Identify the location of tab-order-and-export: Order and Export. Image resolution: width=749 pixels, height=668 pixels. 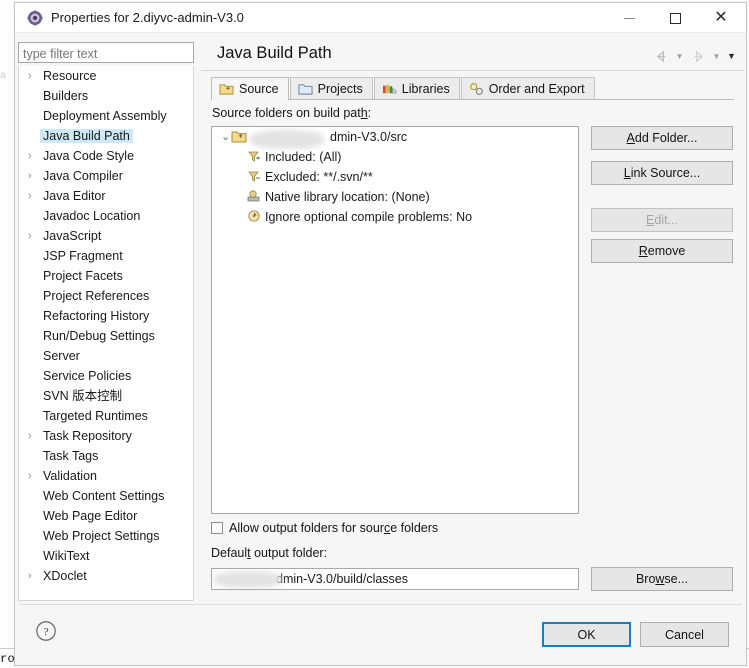
(527, 88).